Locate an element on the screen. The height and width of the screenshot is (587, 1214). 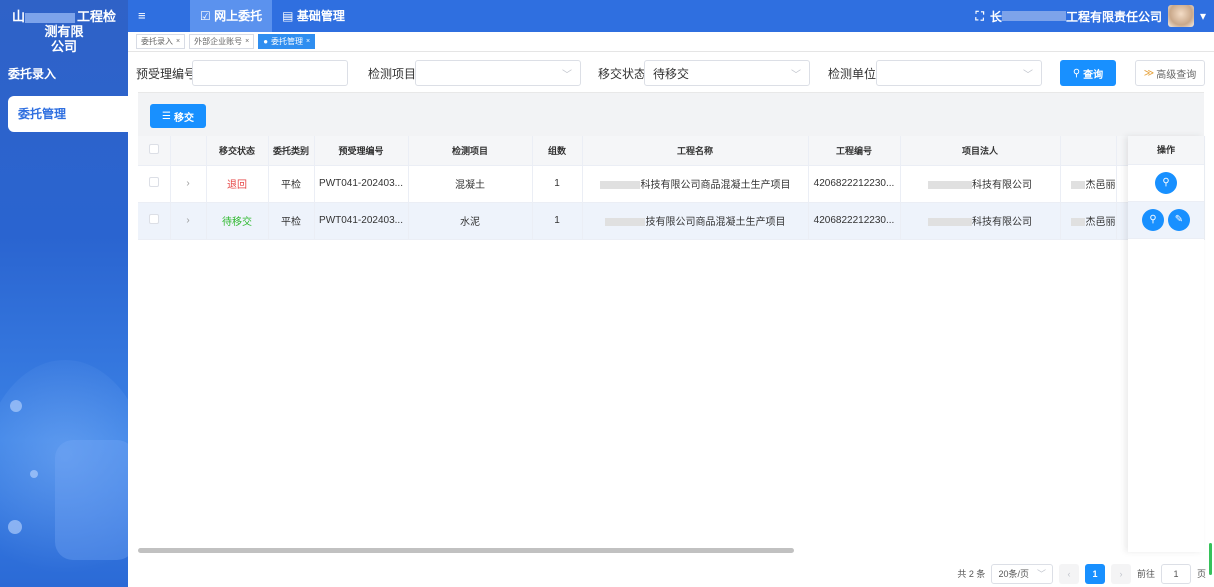
unit-label: 检测单位 is located at coordinates (852, 74).